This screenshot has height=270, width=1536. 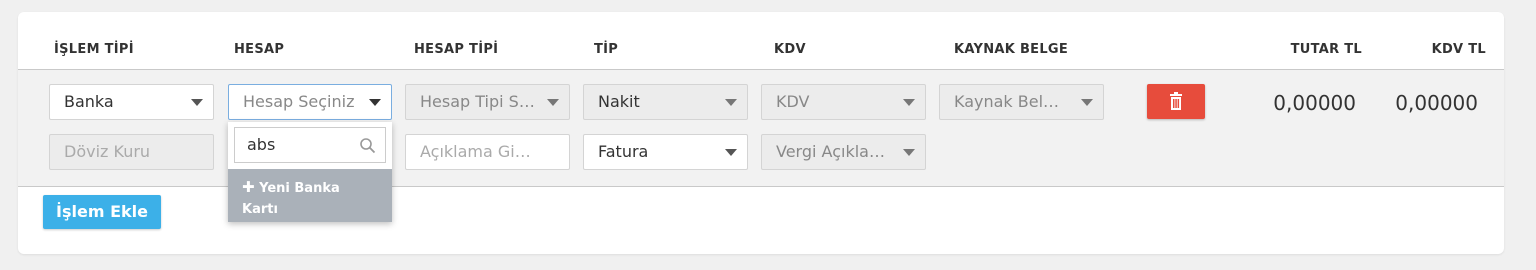 I want to click on belge-tipi-select: Fatura, so click(x=665, y=152).